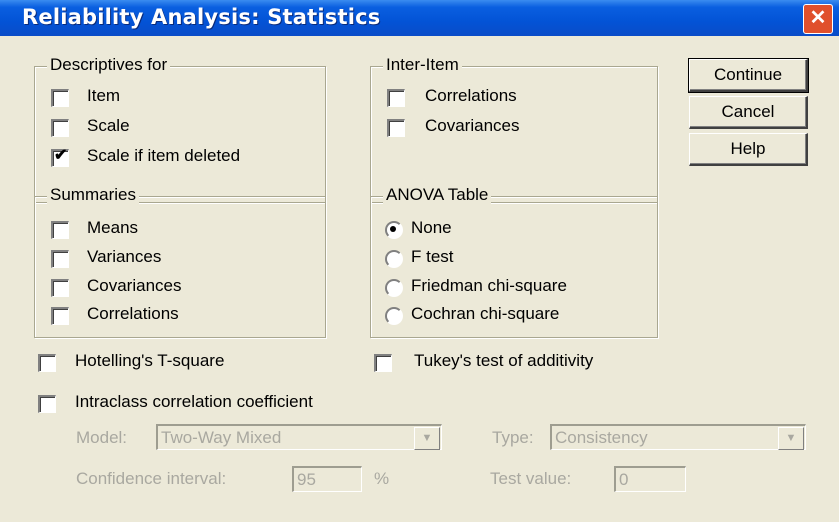  What do you see at coordinates (299, 437) in the screenshot?
I see `model-dropdown: Two-Way Mixed ▼` at bounding box center [299, 437].